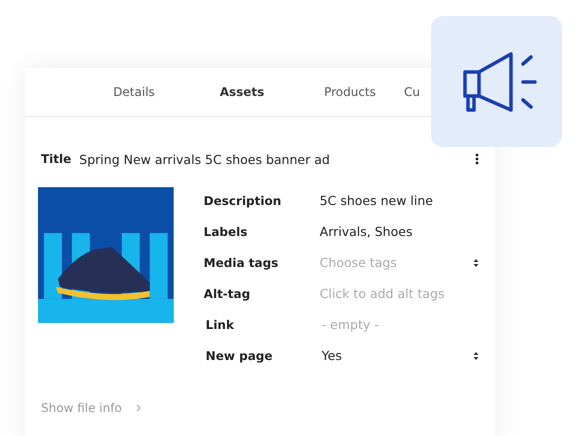  I want to click on field-label: Media tags, so click(242, 263).